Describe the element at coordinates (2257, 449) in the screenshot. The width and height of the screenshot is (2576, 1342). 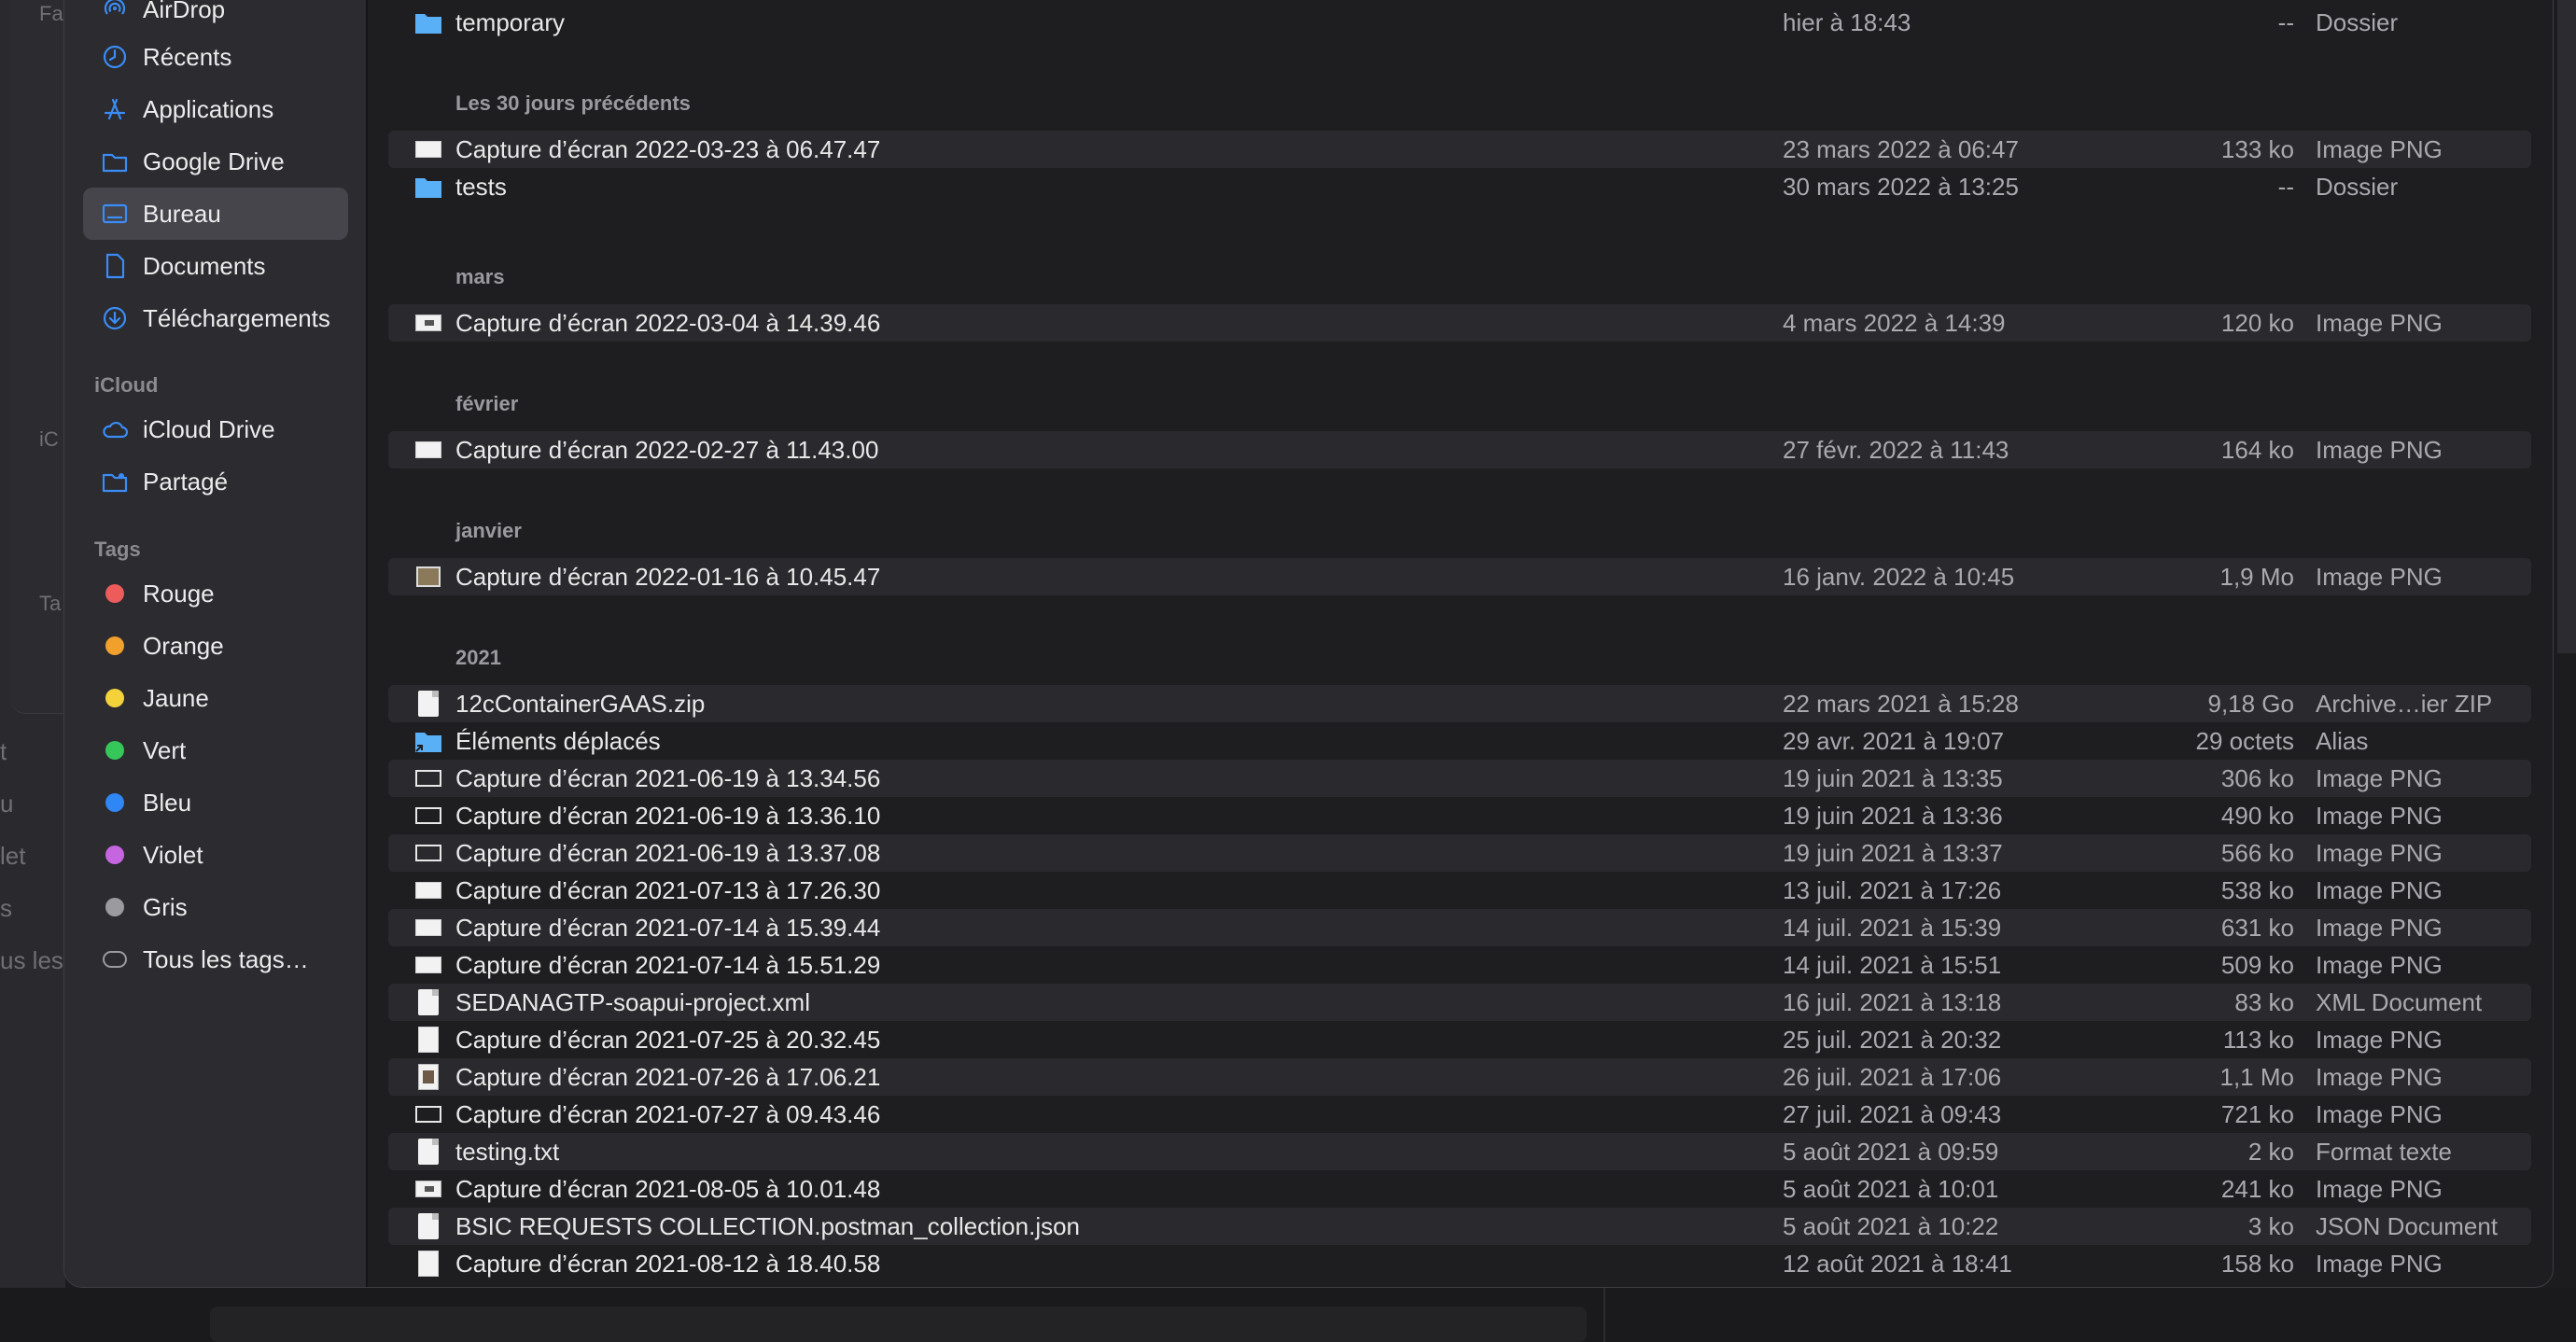
I see `file-size: 164 ko` at that location.